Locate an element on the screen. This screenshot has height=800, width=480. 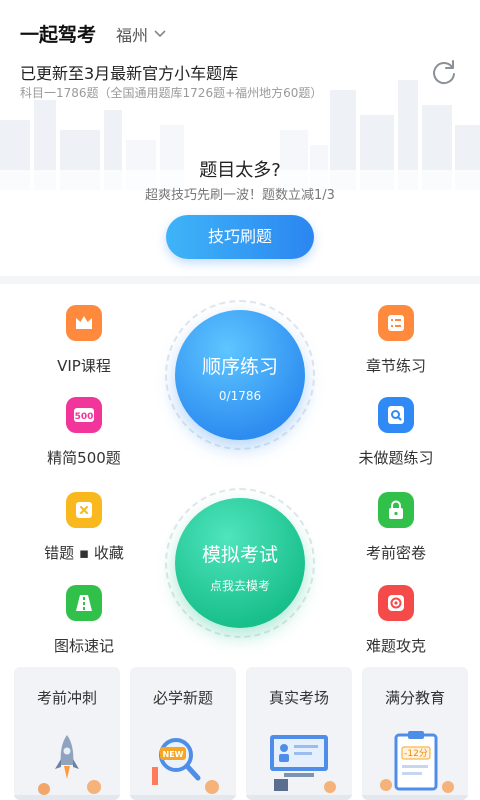
card-real-exam-room-title: 真实考场 is located at coordinates (298, 698).